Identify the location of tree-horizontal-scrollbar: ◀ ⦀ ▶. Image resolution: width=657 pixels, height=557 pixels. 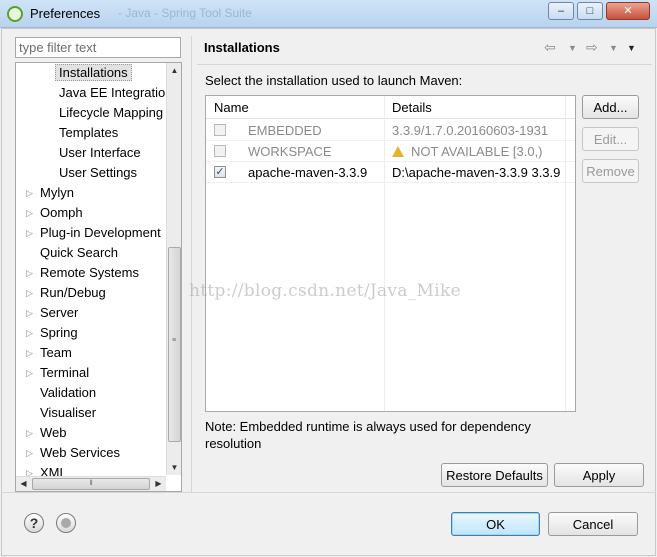
(91, 483).